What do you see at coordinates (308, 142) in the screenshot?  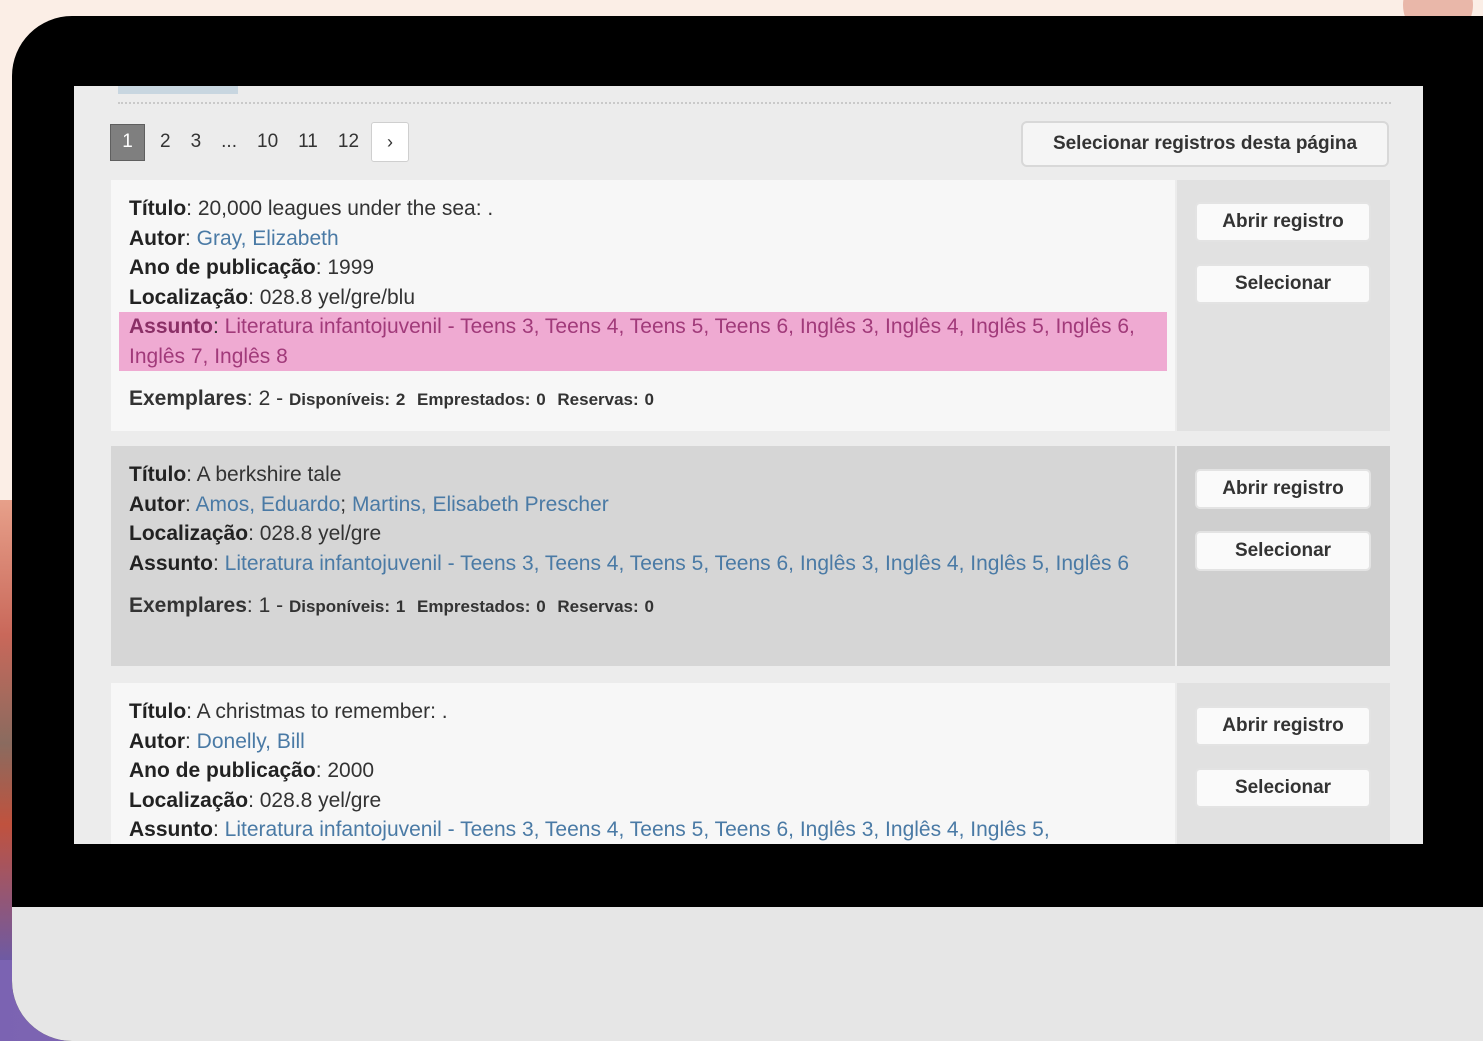 I see `page-link: 11` at bounding box center [308, 142].